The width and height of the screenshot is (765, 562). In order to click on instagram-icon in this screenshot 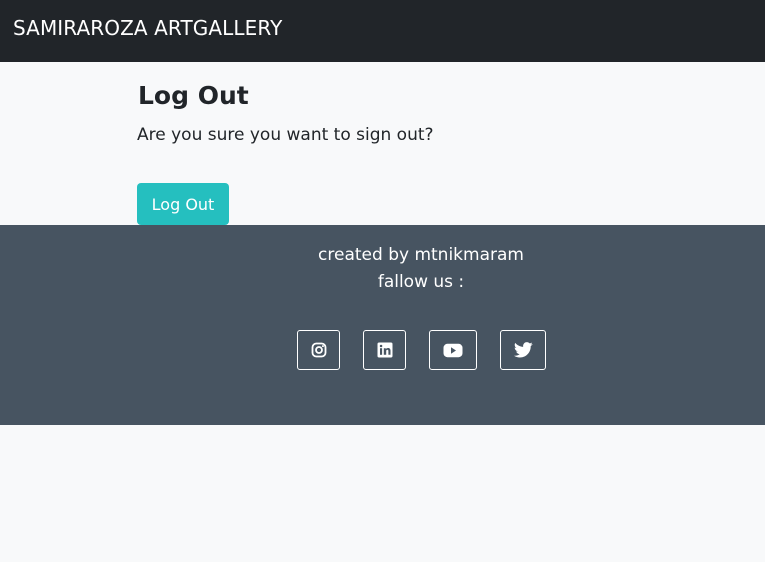, I will do `click(319, 350)`.